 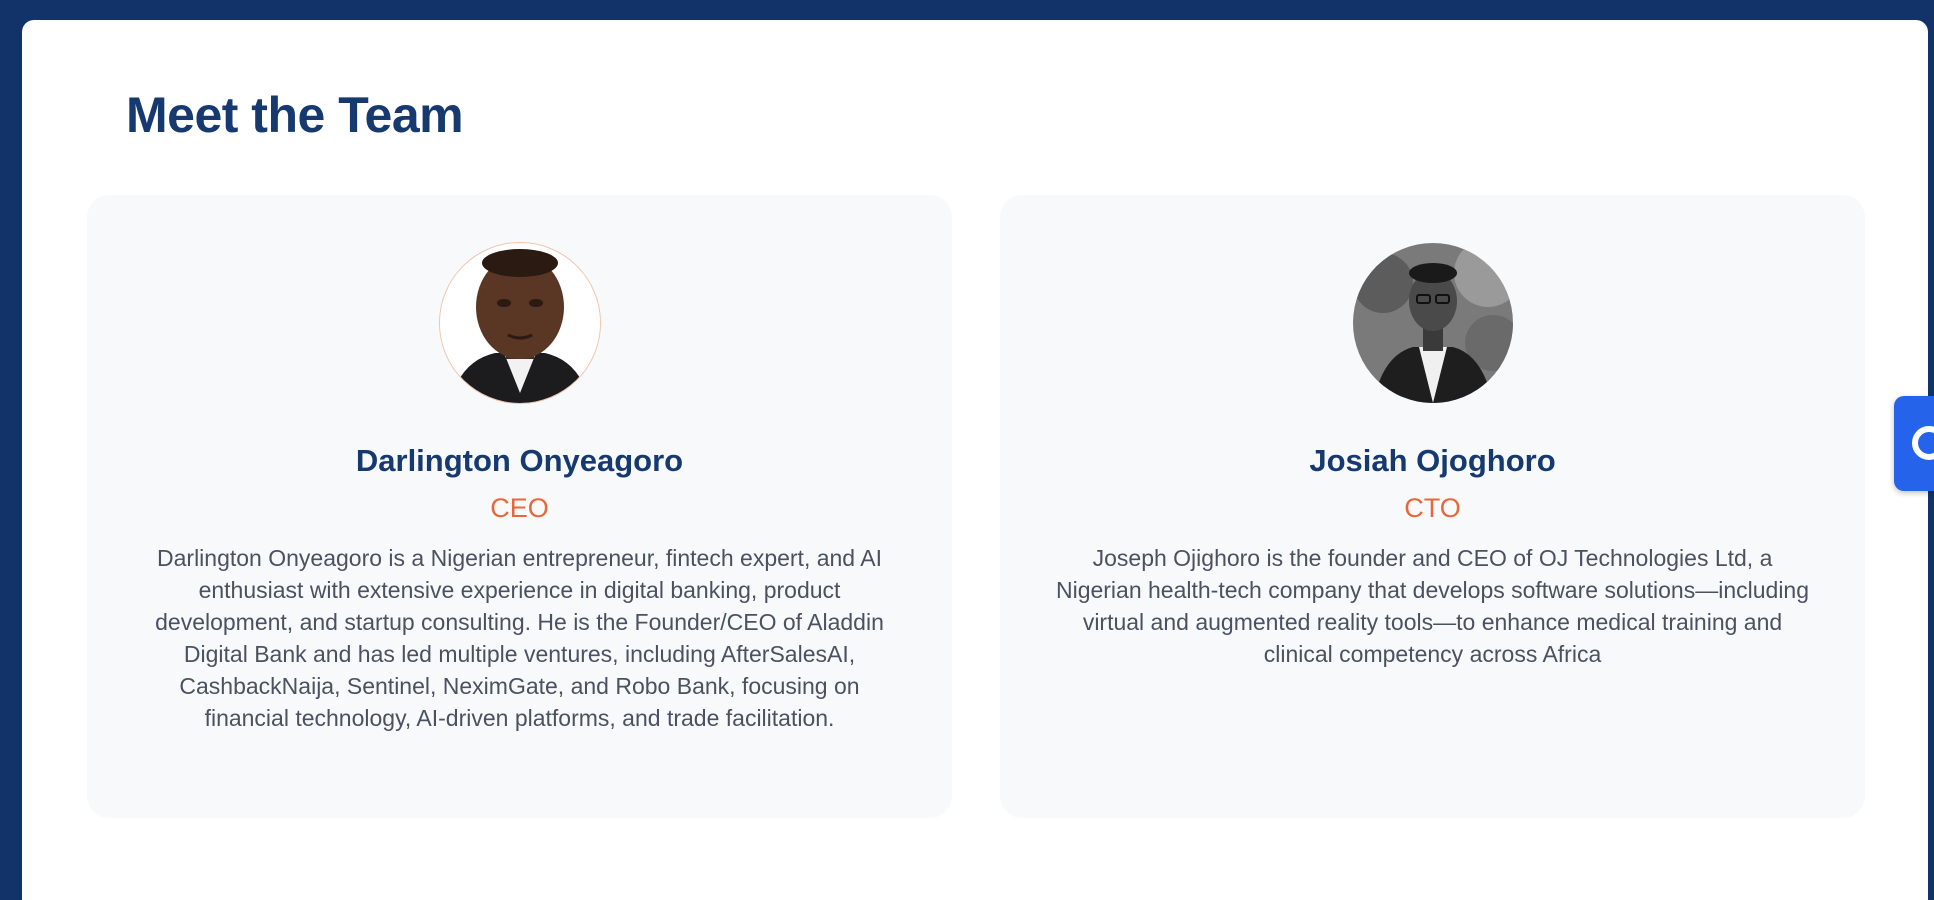 I want to click on member-role: CTO, so click(x=1432, y=508).